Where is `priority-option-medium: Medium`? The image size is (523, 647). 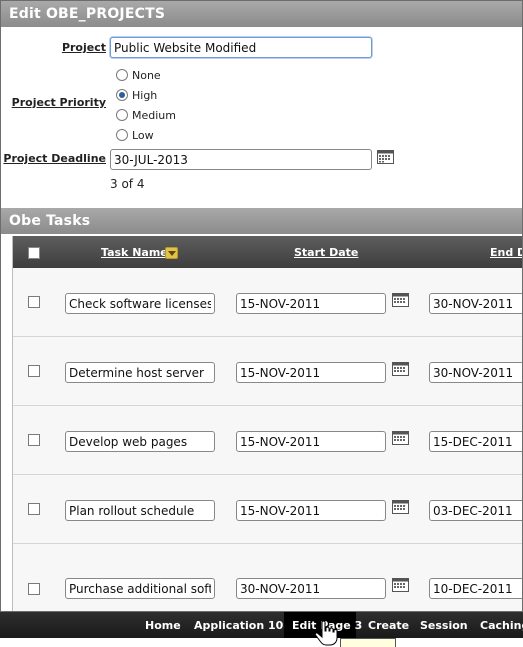 priority-option-medium: Medium is located at coordinates (146, 115).